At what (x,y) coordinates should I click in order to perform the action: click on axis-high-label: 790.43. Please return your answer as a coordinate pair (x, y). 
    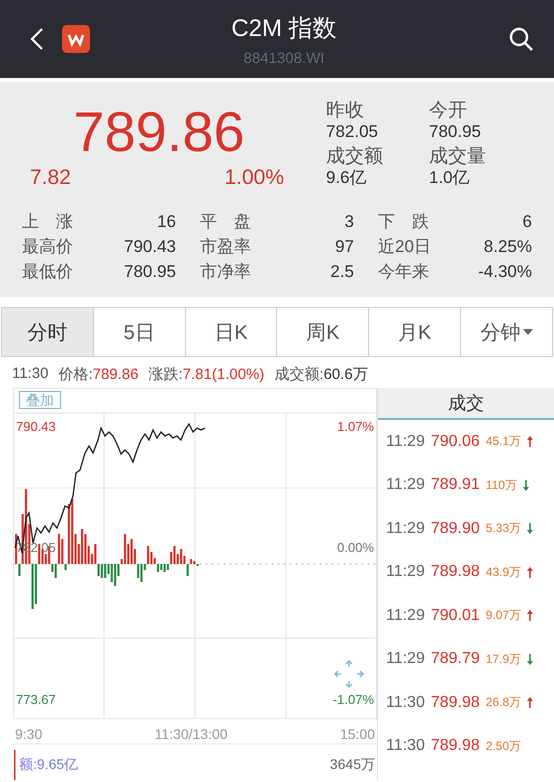
    Looking at the image, I should click on (36, 426).